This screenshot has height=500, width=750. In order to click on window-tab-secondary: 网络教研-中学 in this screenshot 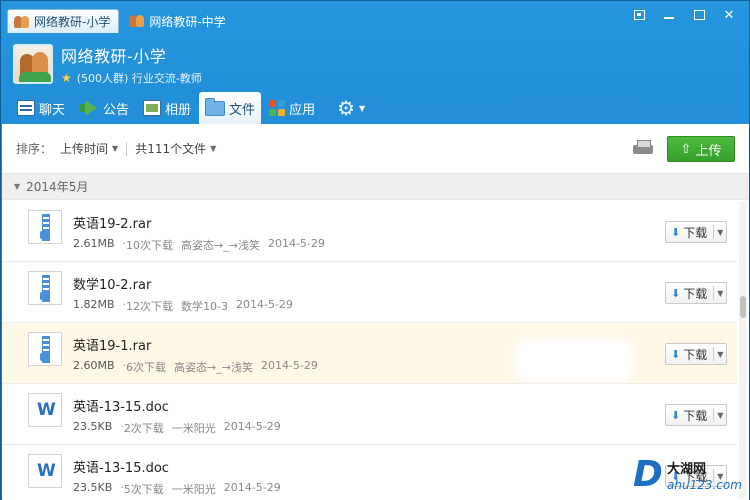, I will do `click(178, 21)`.